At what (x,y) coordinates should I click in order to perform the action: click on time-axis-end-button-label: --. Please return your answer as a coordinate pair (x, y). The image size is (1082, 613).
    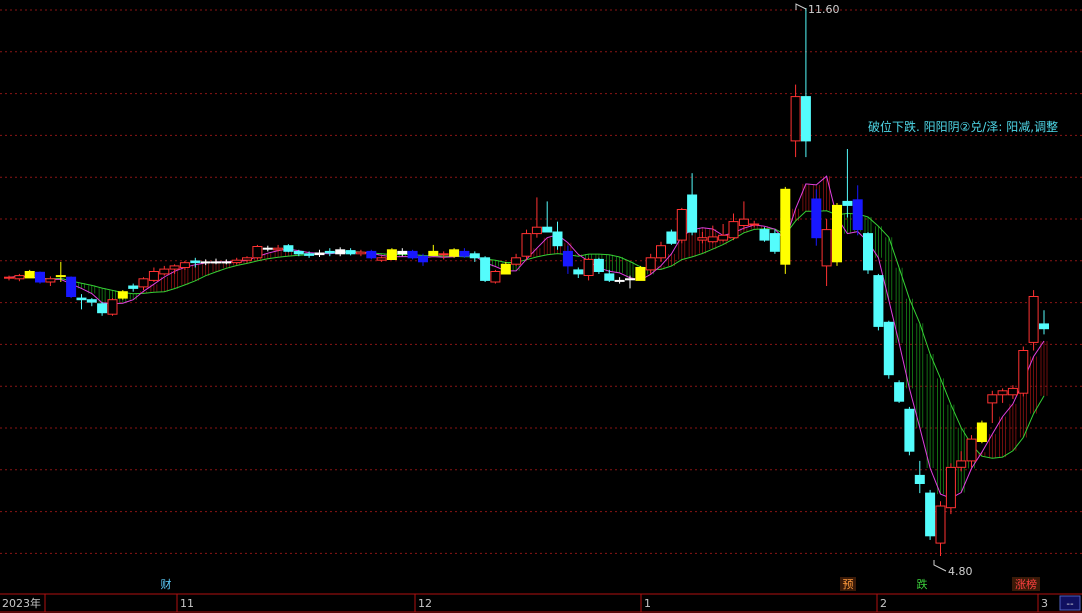
    Looking at the image, I should click on (1070, 604).